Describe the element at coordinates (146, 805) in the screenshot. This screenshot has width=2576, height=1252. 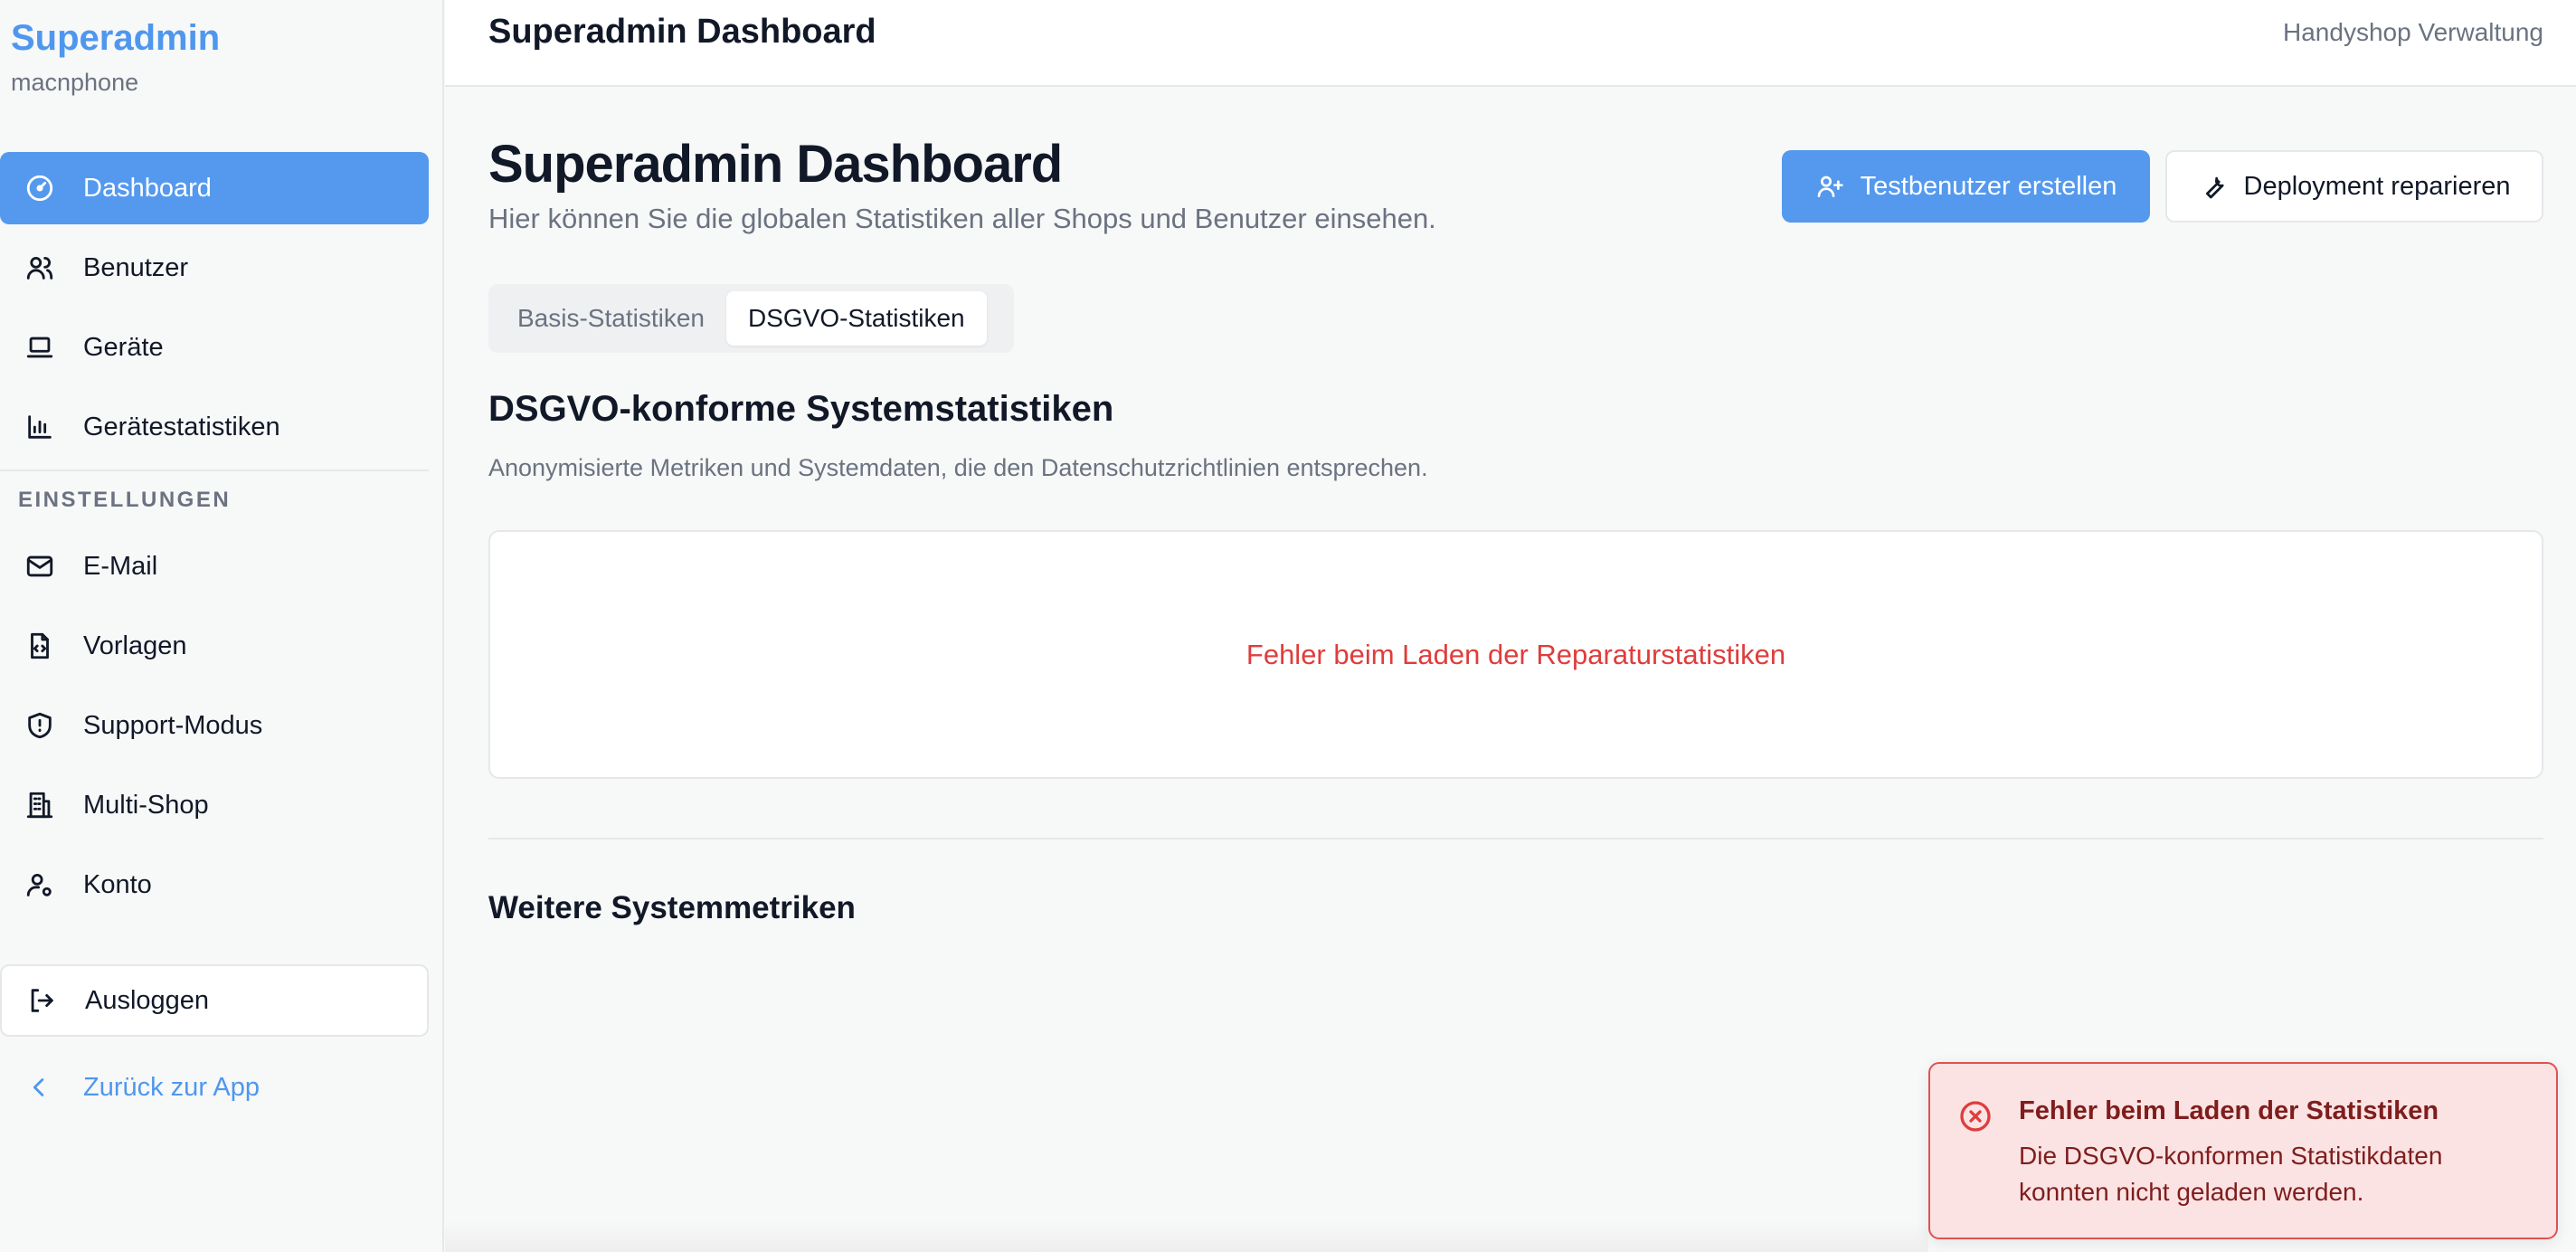
I see `sidebar-item-label: Multi-Shop` at that location.